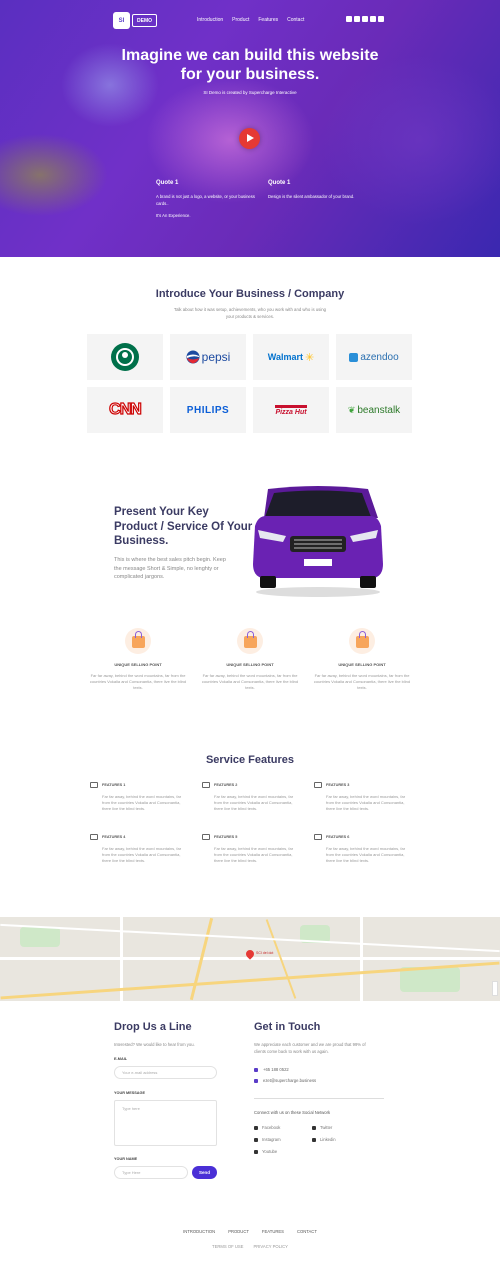 This screenshot has width=500, height=1270. Describe the element at coordinates (227, 1246) in the screenshot. I see `terms-link: TERMS OF USE` at that location.